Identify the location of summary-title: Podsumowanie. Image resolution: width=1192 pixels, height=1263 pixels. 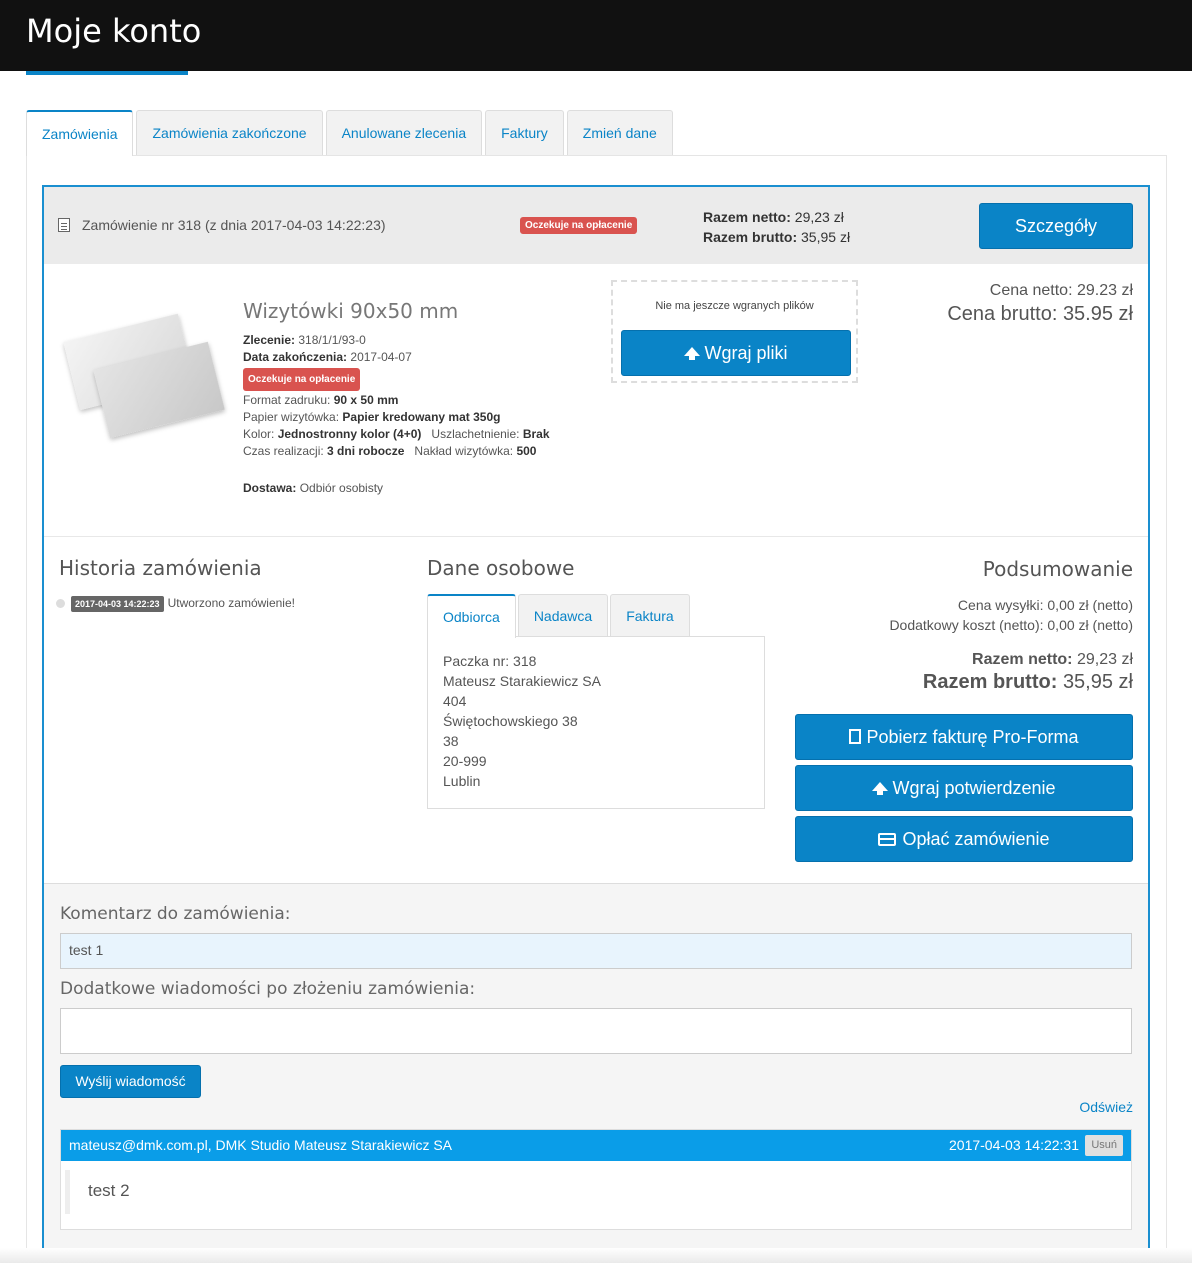
(1057, 569).